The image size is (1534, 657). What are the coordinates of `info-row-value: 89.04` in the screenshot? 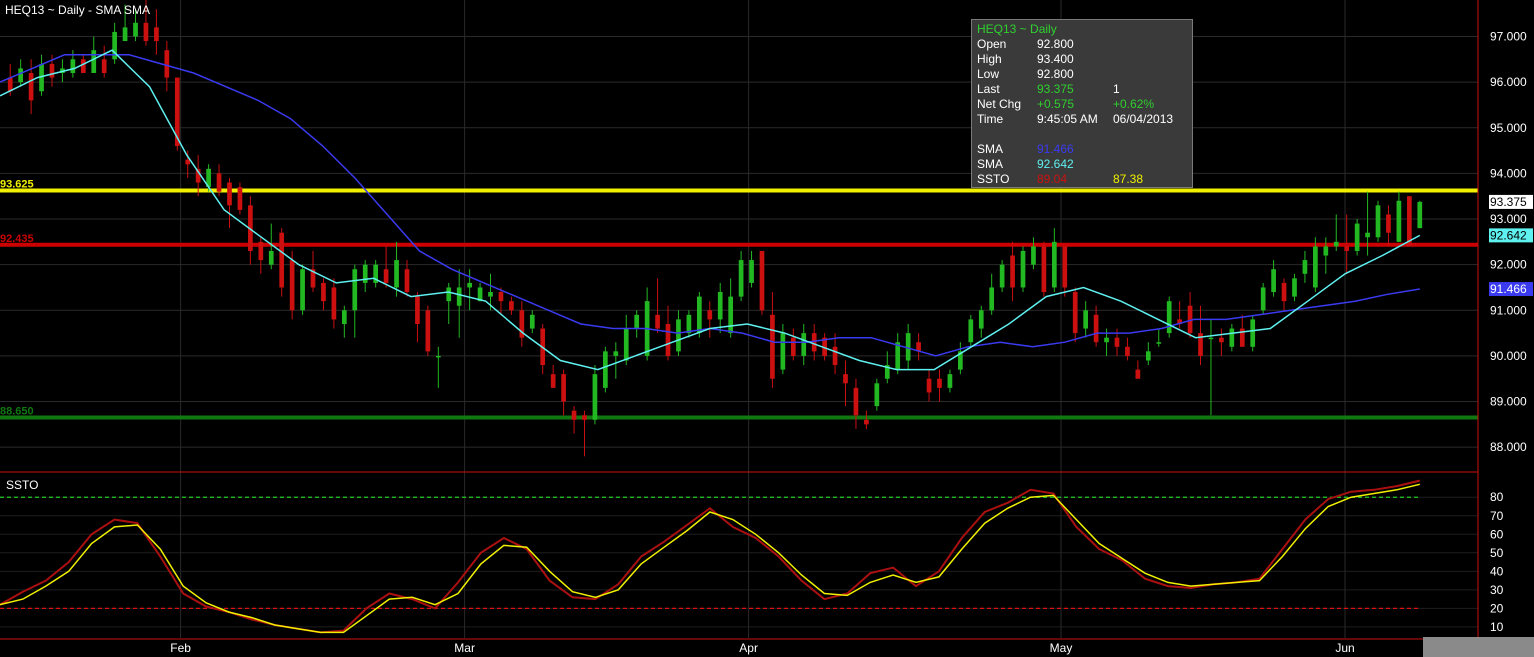 It's located at (1052, 179).